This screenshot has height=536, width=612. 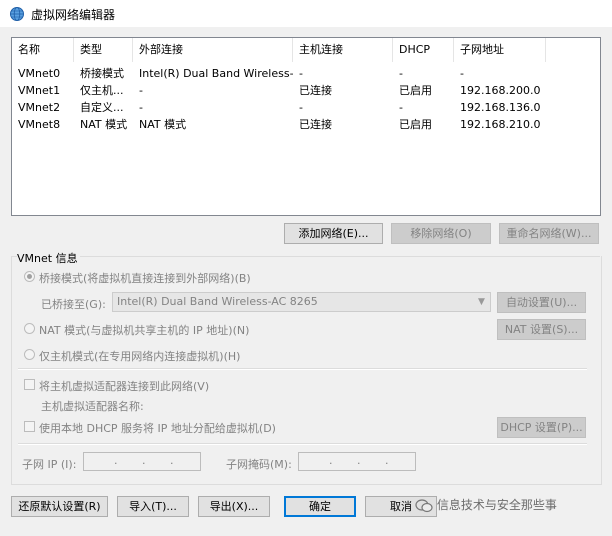 What do you see at coordinates (39, 124) in the screenshot?
I see `cell-name: VMnet8` at bounding box center [39, 124].